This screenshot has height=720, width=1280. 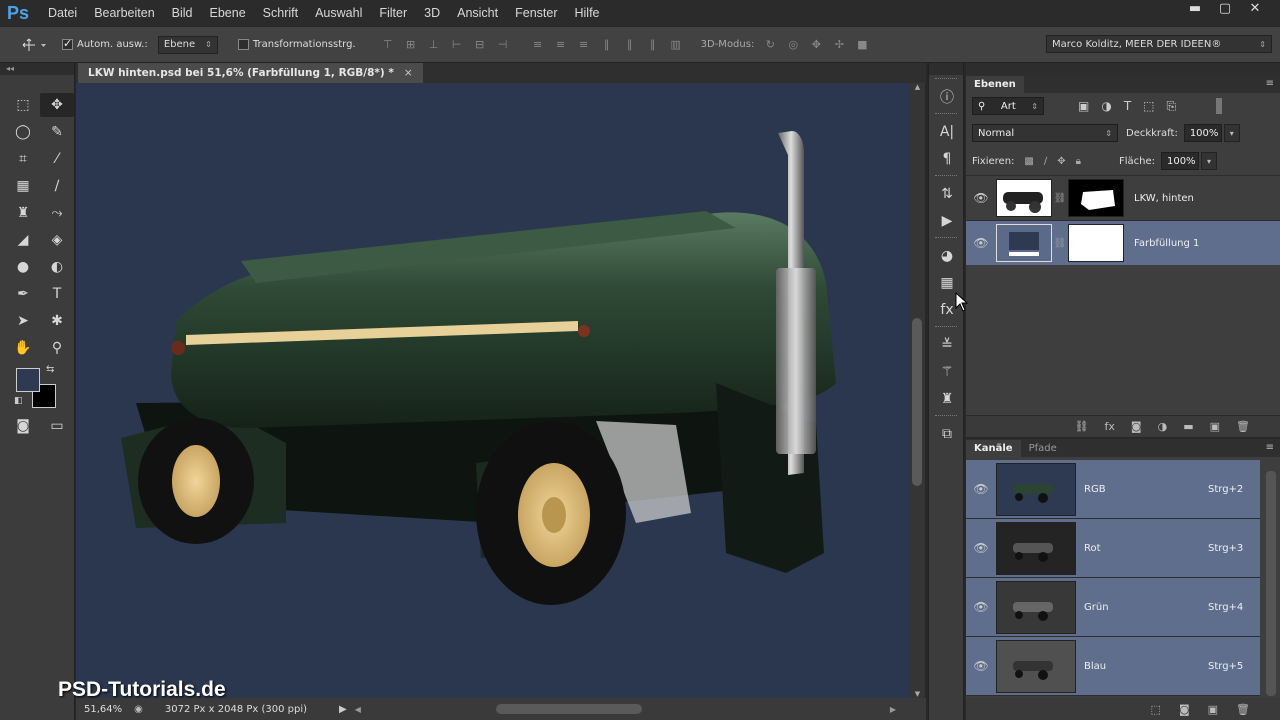 I want to click on lasso-tool-icon: ◯, so click(x=23, y=132).